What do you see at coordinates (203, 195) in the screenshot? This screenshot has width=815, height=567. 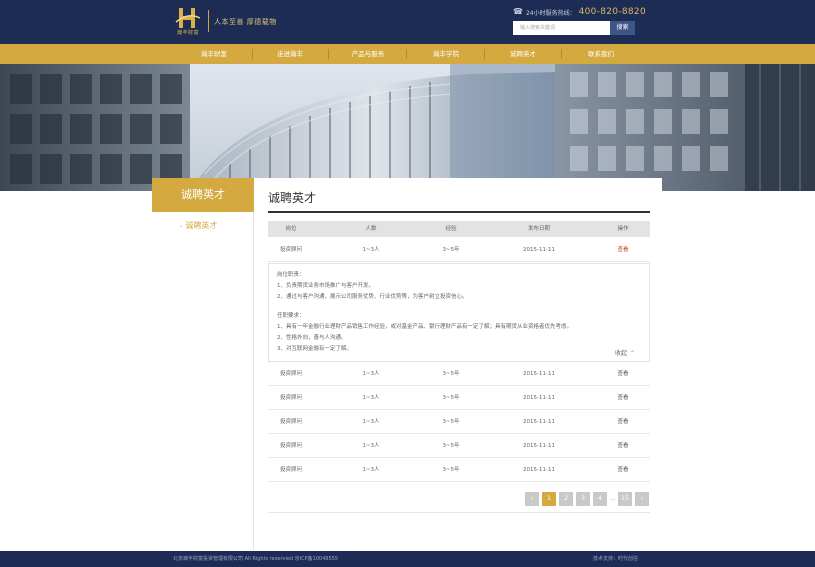 I see `sidebar-title: 诚聘英才` at bounding box center [203, 195].